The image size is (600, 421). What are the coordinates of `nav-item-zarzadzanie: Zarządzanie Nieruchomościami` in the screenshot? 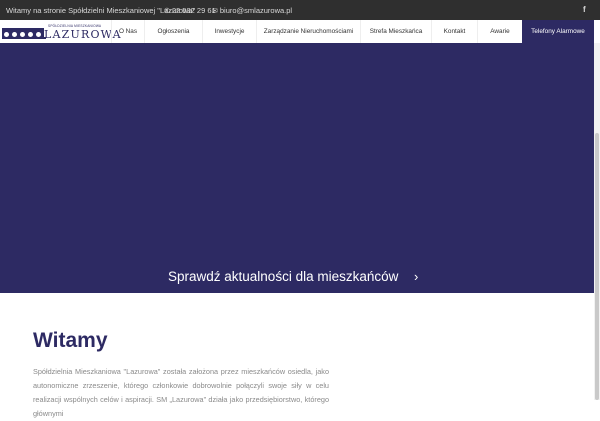 It's located at (308, 31).